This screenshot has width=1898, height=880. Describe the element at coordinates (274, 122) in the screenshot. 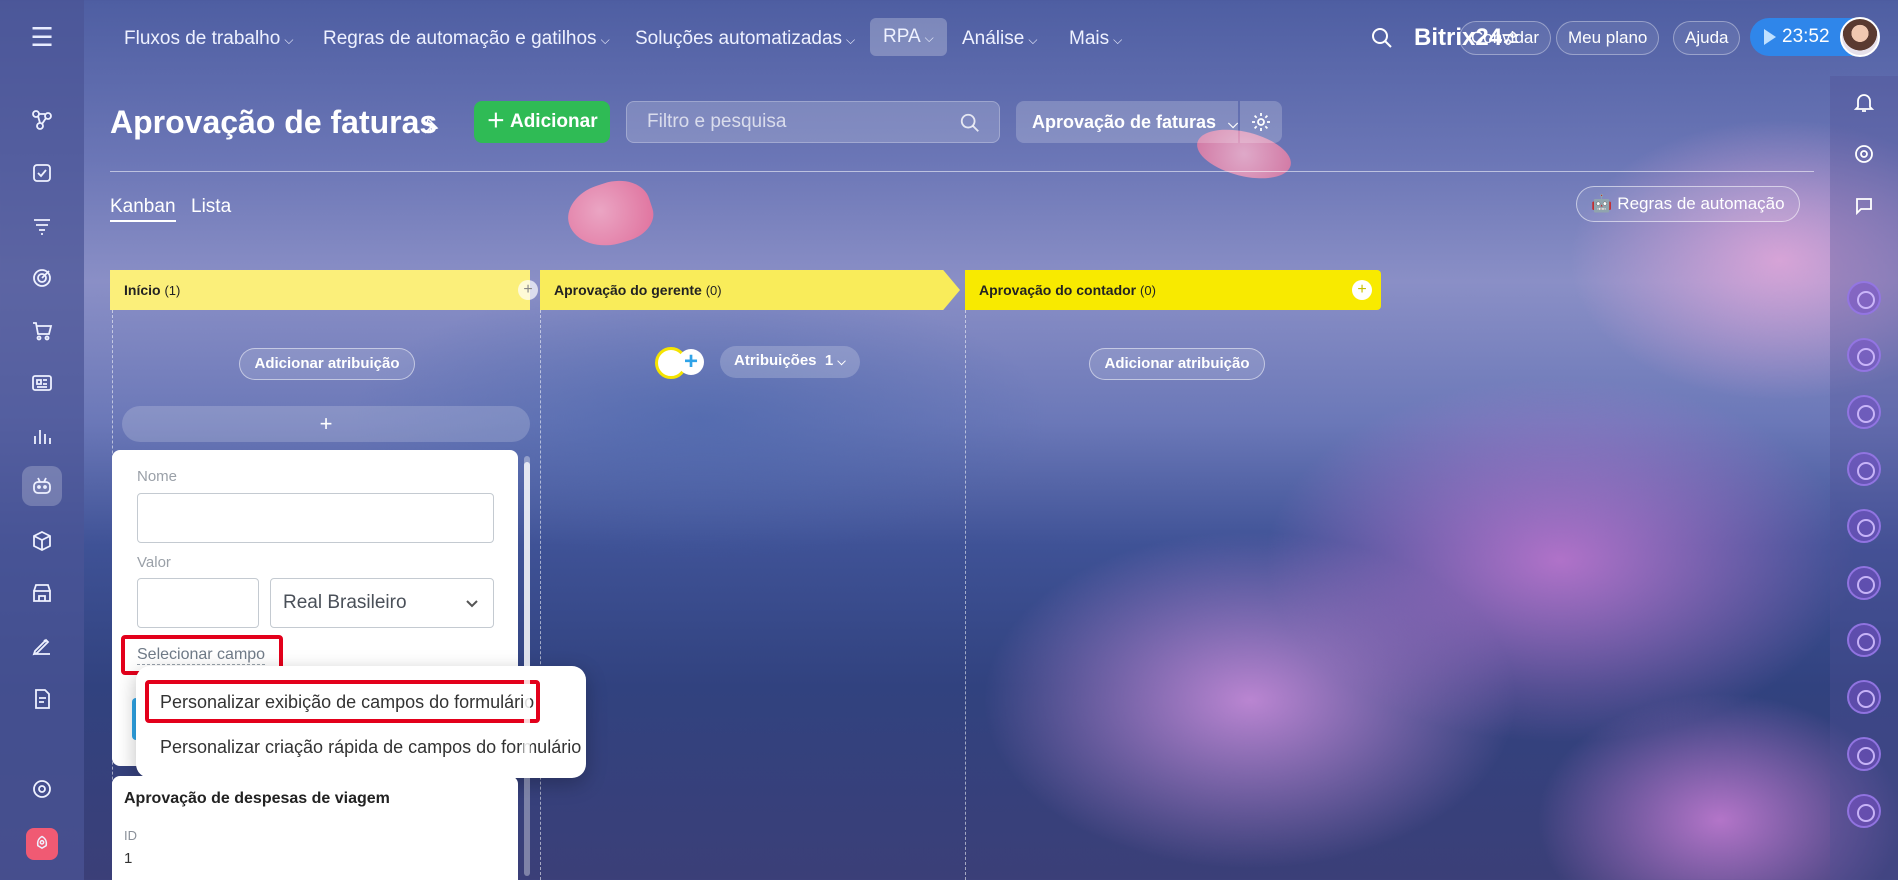

I see `page-title: Aprovação de faturas` at that location.